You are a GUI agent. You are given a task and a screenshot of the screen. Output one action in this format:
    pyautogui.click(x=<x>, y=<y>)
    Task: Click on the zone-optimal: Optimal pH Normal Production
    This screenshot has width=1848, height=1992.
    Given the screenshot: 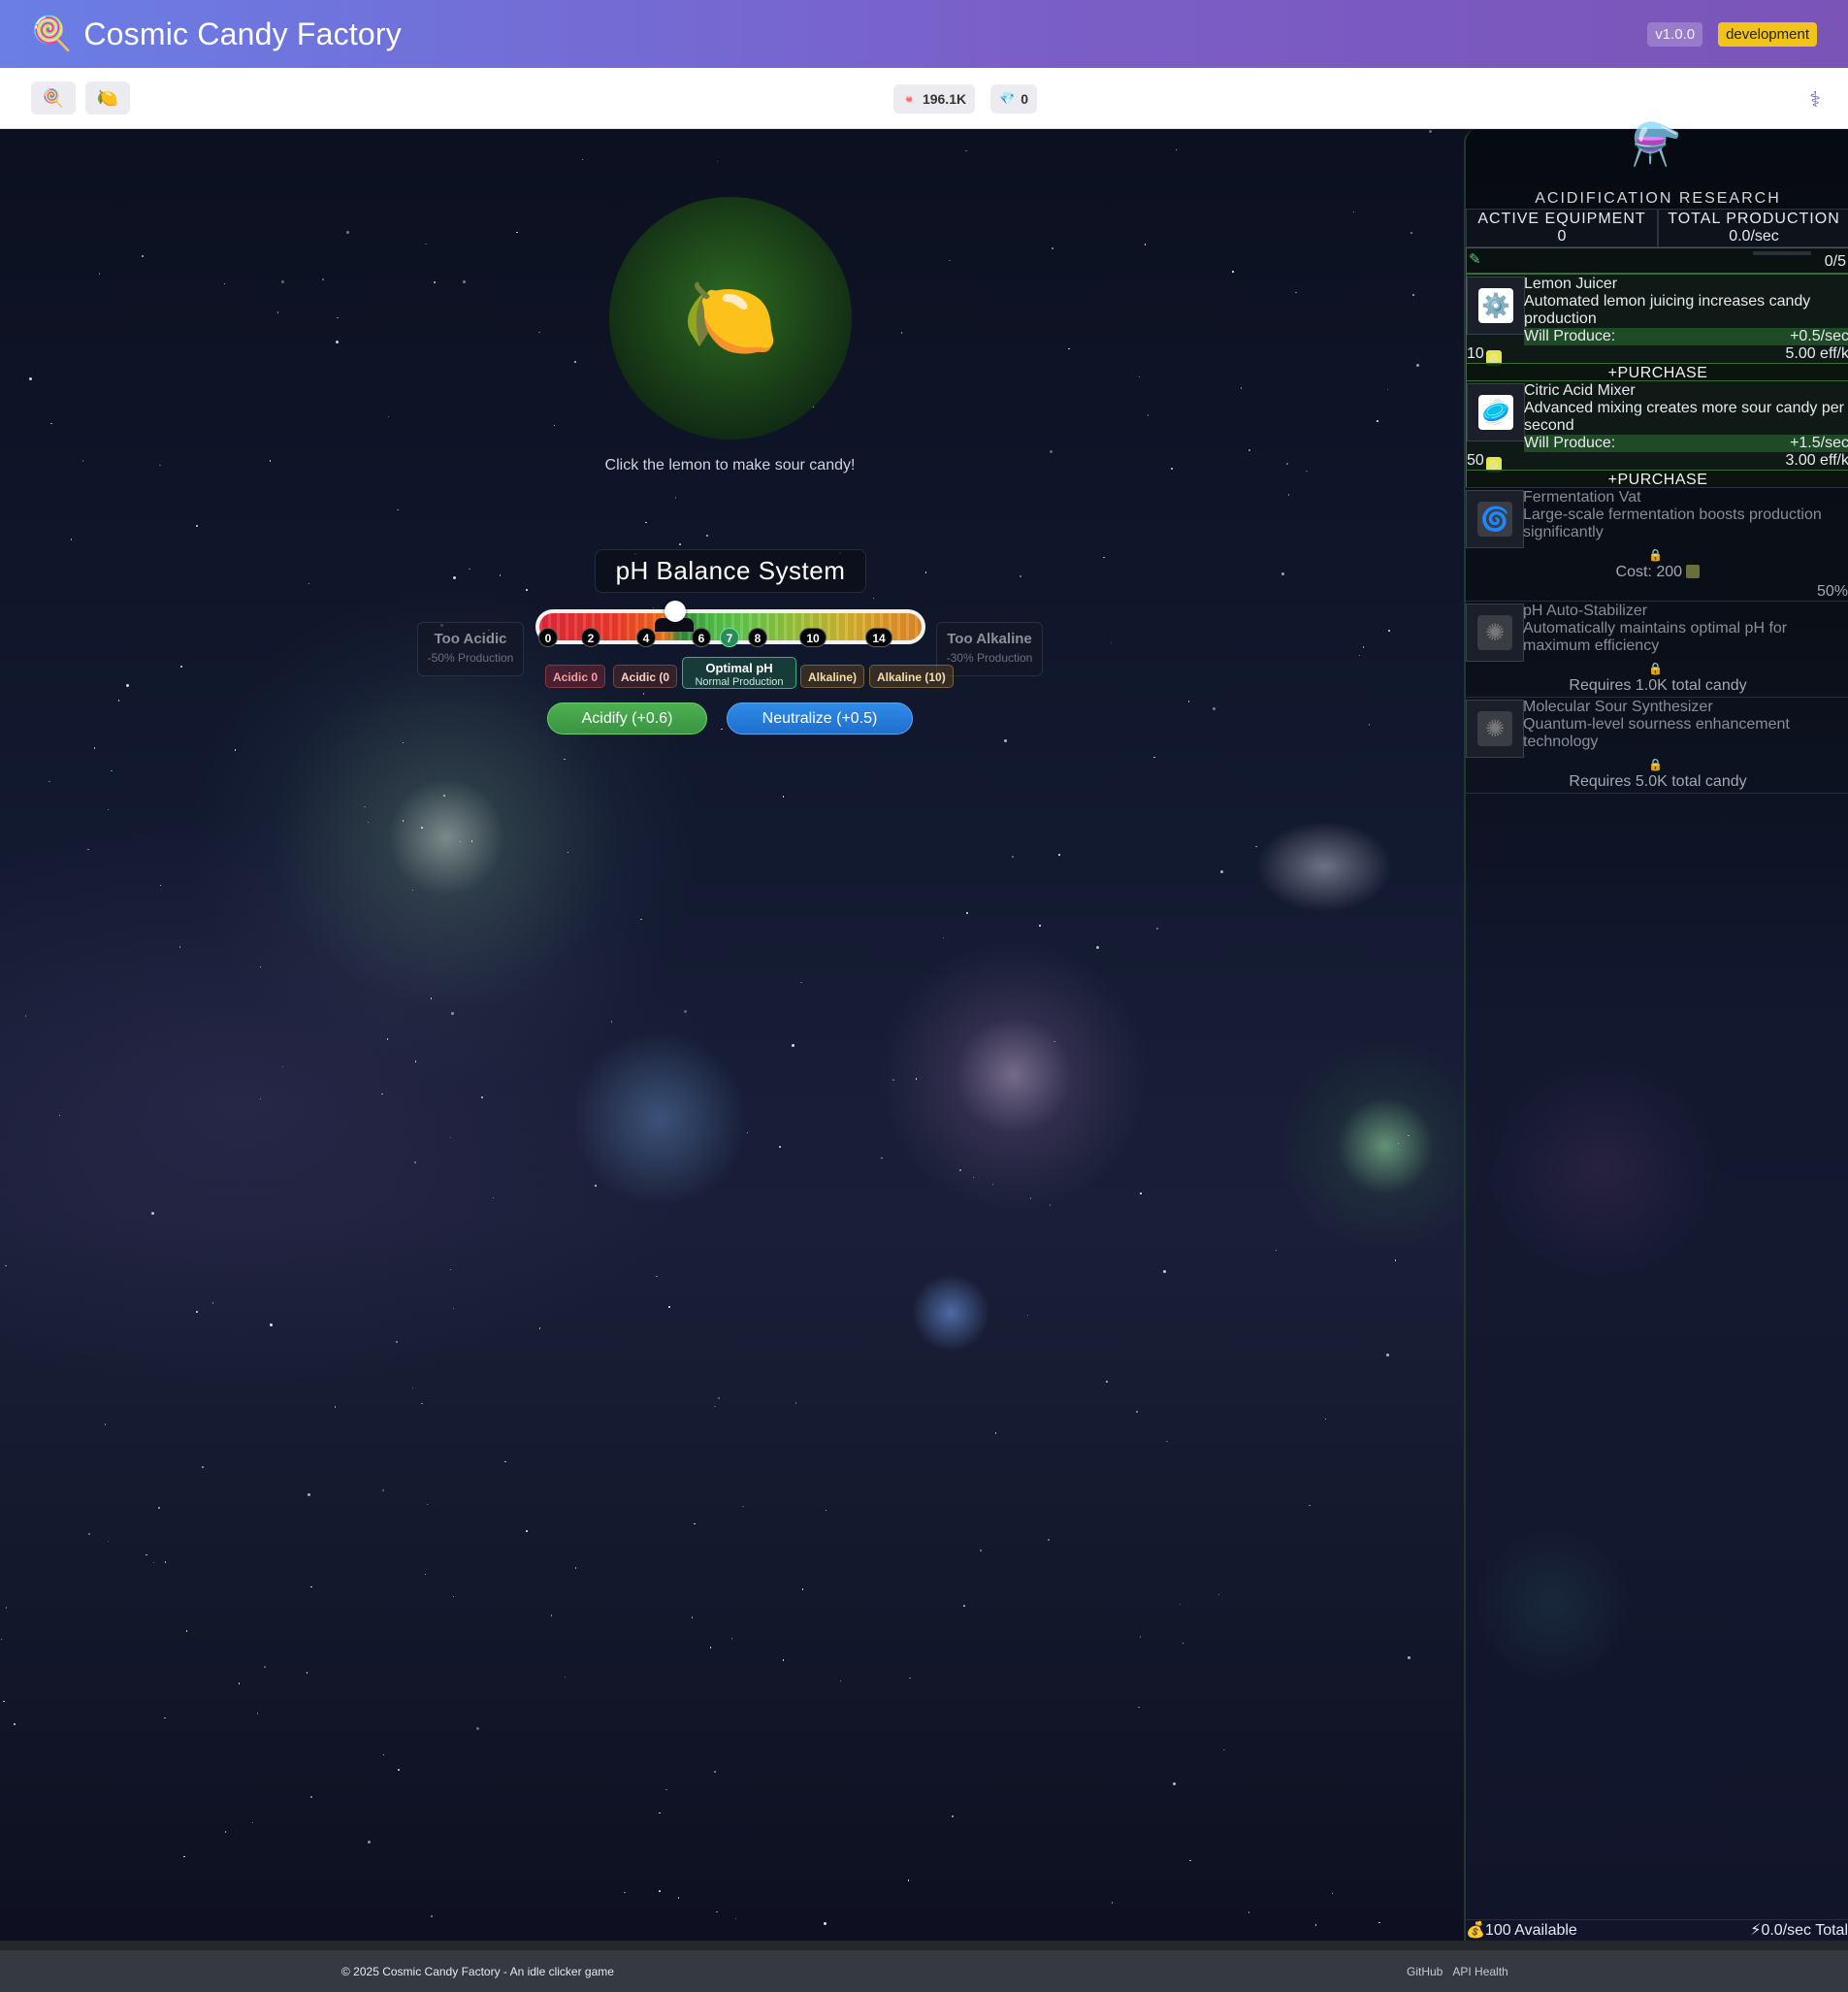 What is the action you would take?
    pyautogui.click(x=739, y=673)
    